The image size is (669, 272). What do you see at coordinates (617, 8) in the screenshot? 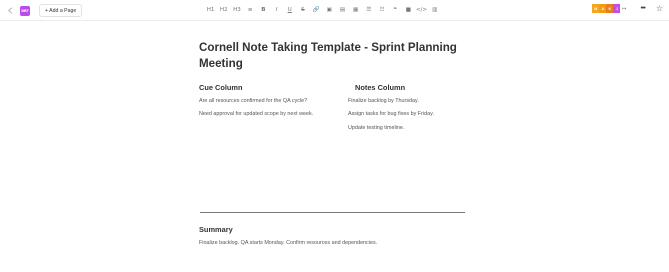
I see `avatar: J` at bounding box center [617, 8].